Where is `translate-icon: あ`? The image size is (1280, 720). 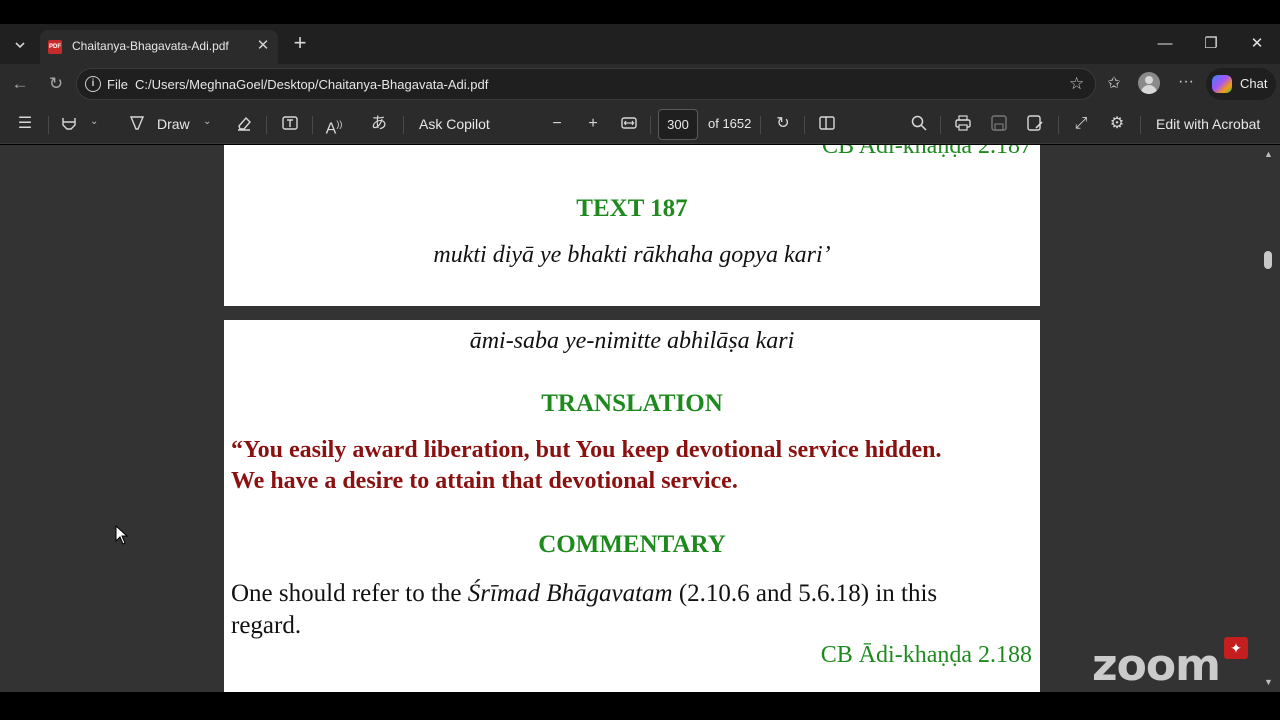
translate-icon: あ is located at coordinates (379, 125).